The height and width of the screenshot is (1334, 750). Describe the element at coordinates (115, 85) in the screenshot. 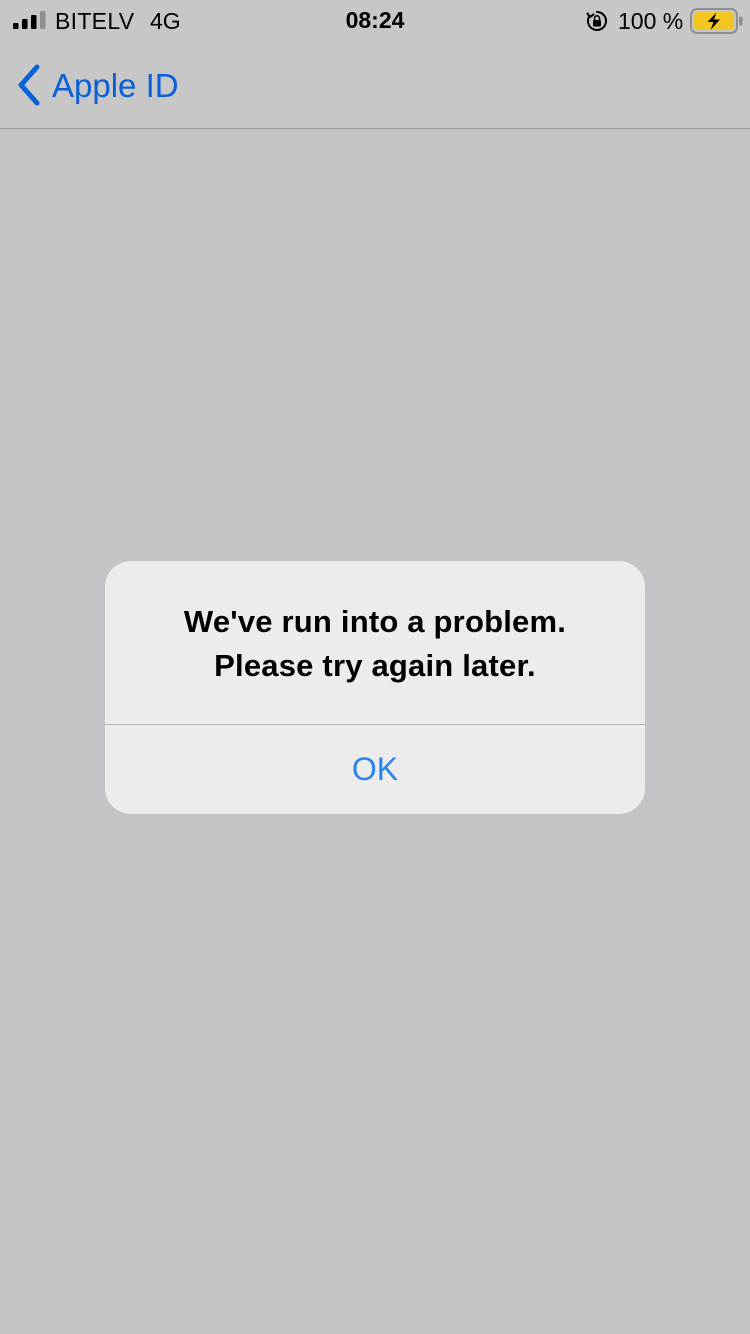

I see `back-button-label: Apple ID` at that location.